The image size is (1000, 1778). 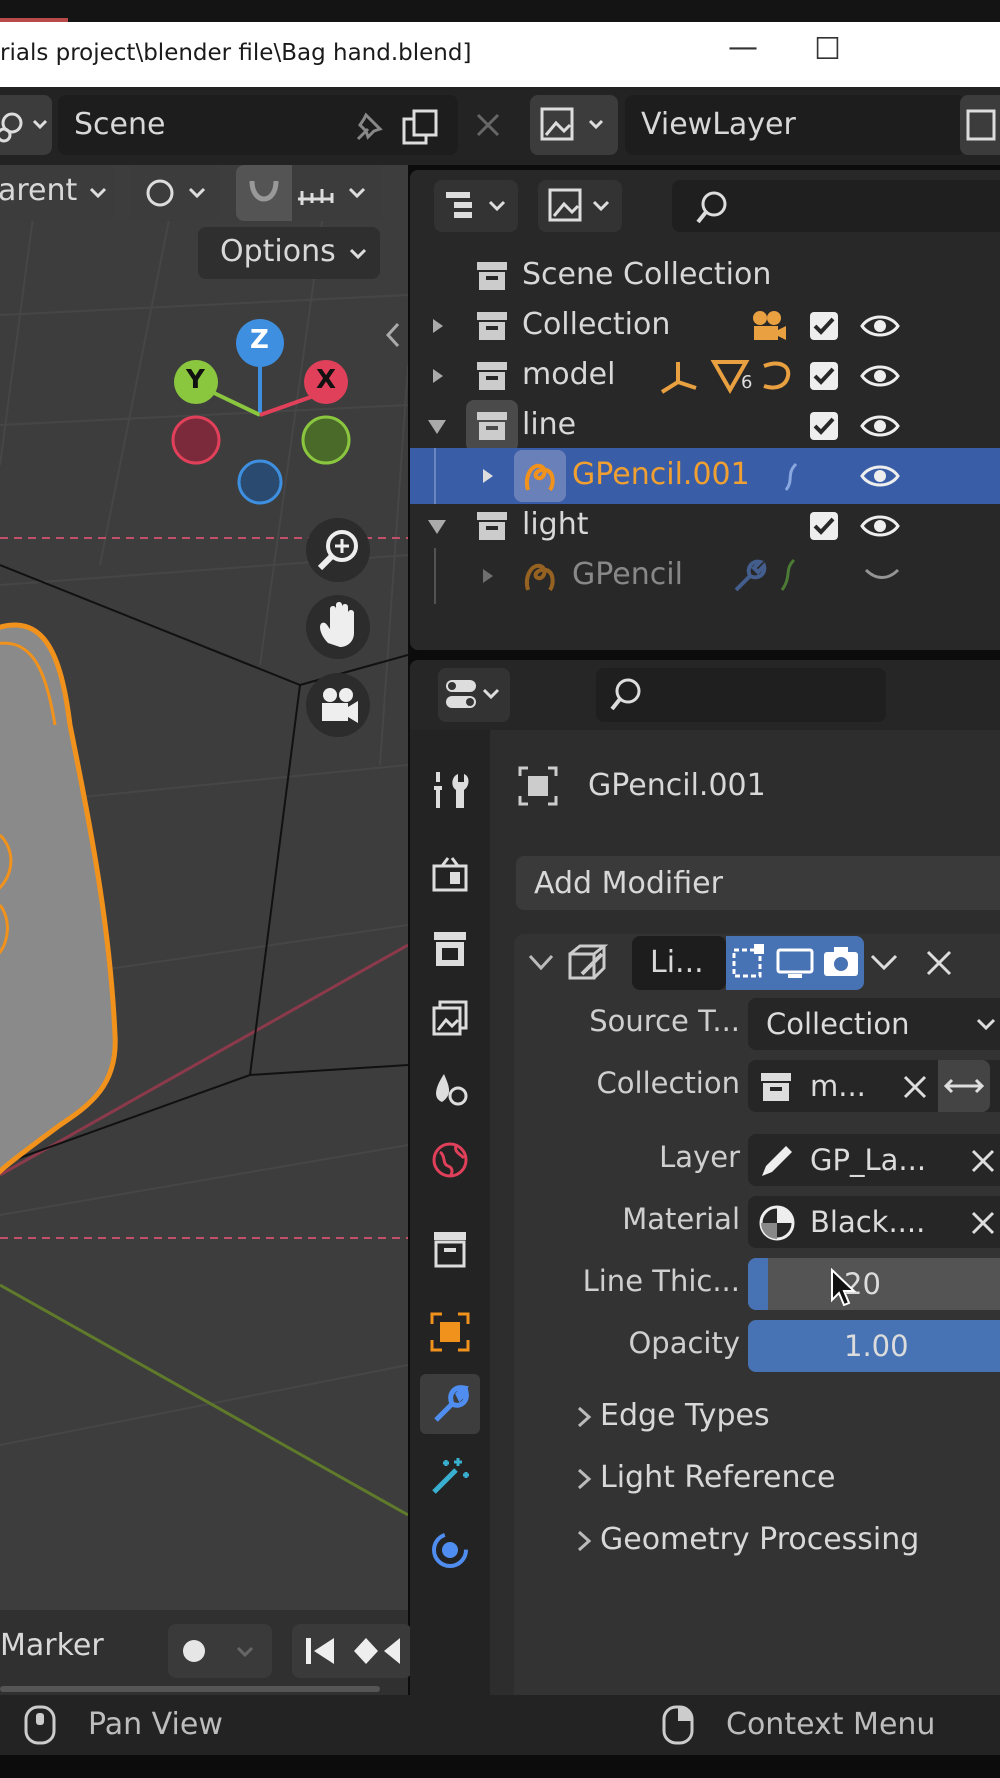 I want to click on tab-collection, so click(x=450, y=1248).